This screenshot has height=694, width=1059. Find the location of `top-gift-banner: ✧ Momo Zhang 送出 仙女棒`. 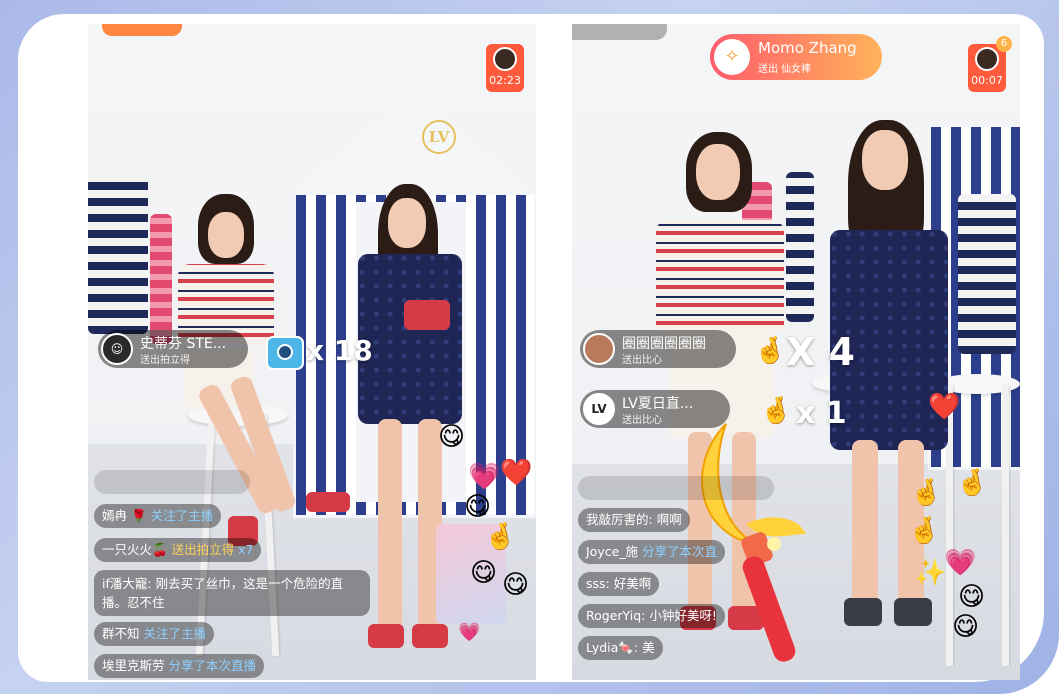

top-gift-banner: ✧ Momo Zhang 送出 仙女棒 is located at coordinates (796, 57).